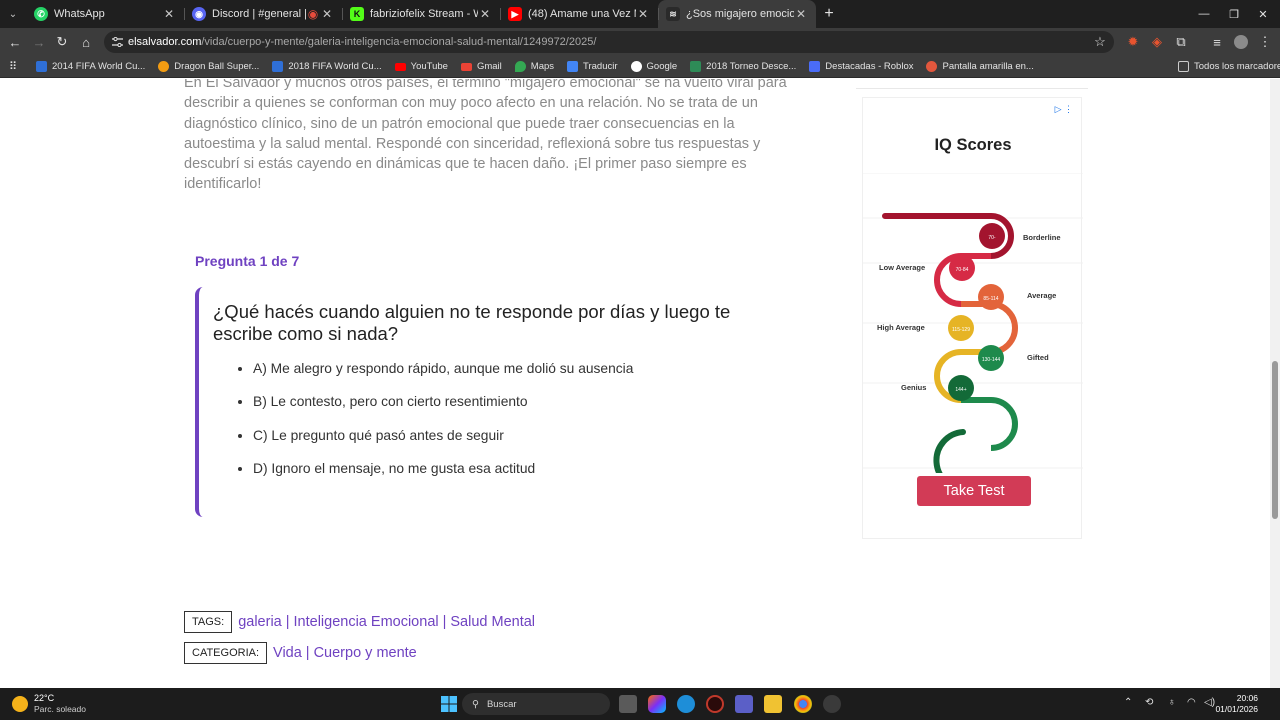 The image size is (1280, 720). Describe the element at coordinates (1191, 702) in the screenshot. I see `wifi-icon: ◠` at that location.